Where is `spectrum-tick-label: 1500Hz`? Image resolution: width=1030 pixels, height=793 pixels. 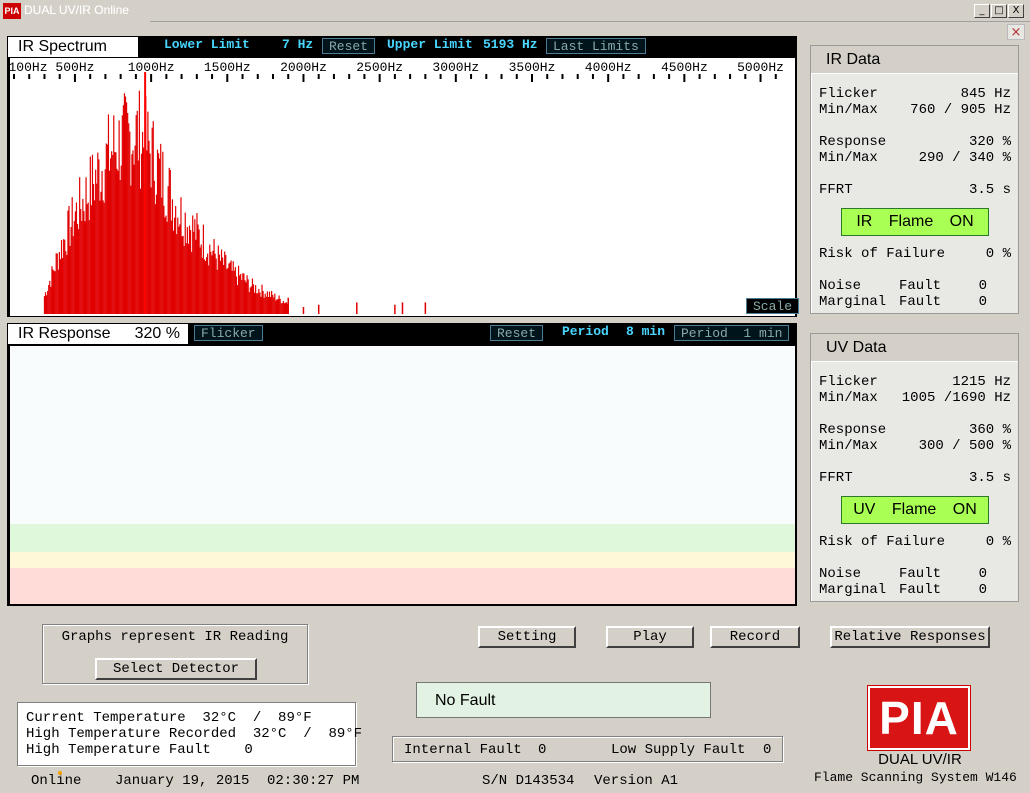
spectrum-tick-label: 1500Hz is located at coordinates (227, 67).